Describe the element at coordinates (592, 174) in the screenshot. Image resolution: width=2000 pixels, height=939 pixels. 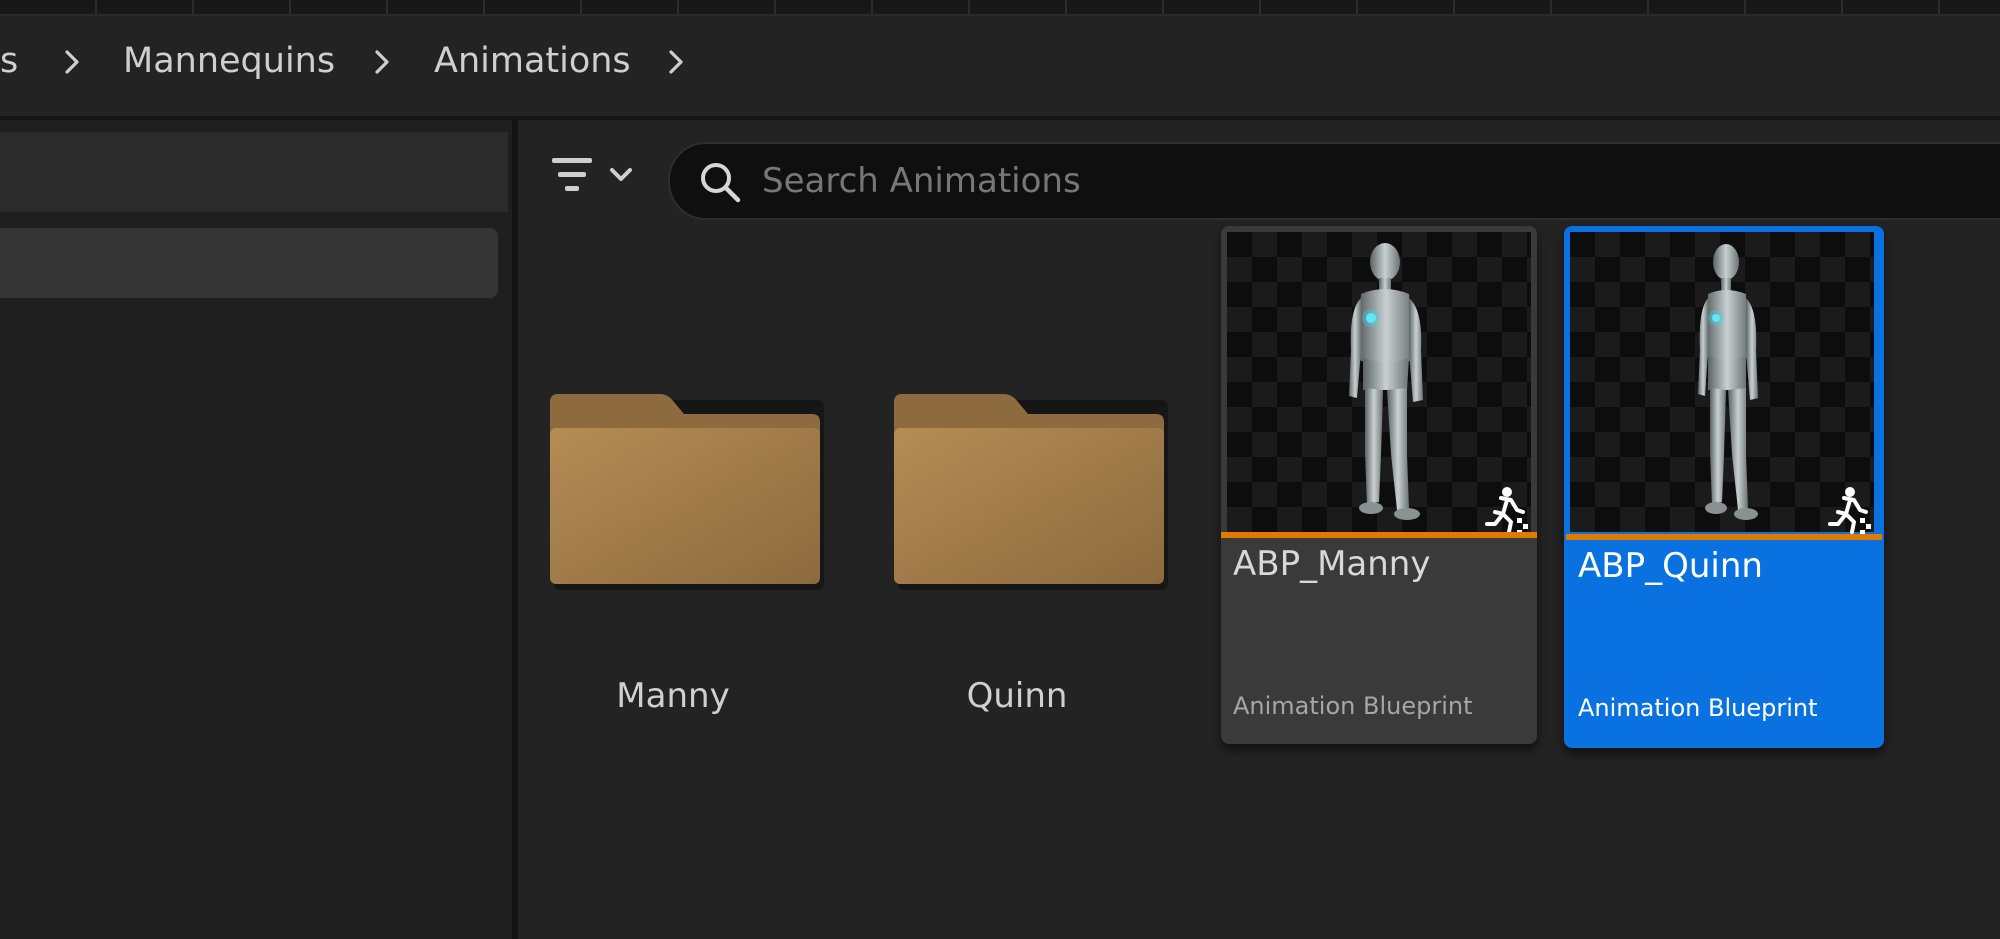
I see `filter-icon` at that location.